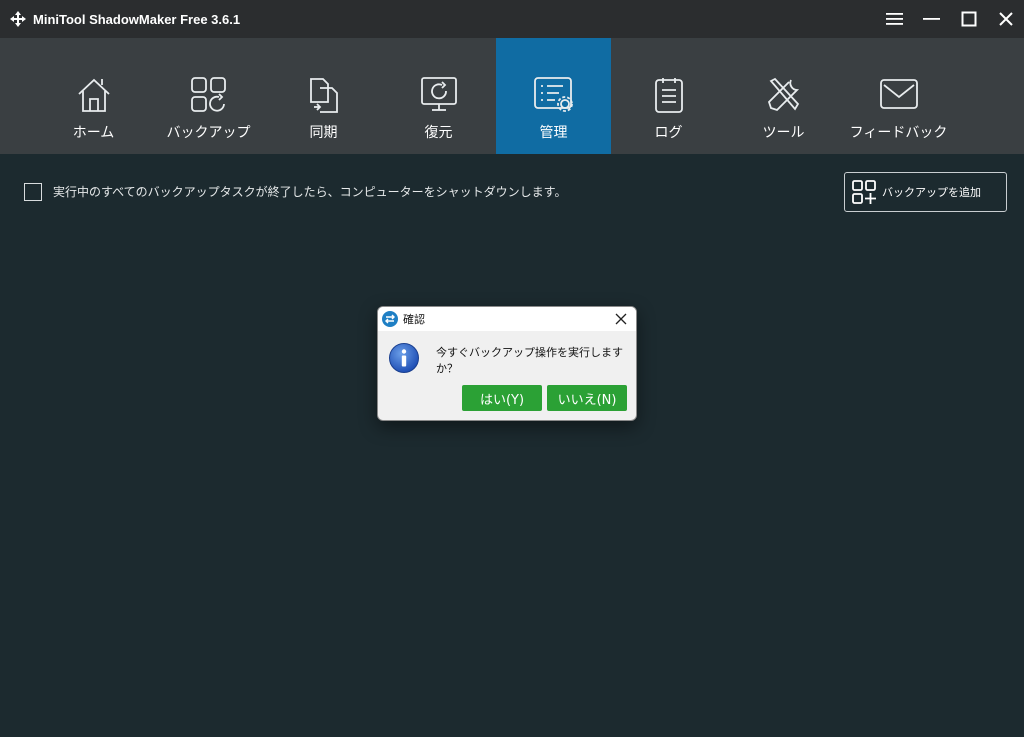 The image size is (1024, 737). I want to click on close-icon, so click(1005, 19).